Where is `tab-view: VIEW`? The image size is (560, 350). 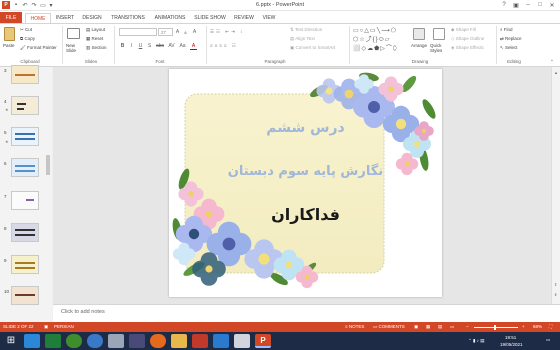 tab-view: VIEW is located at coordinates (269, 18).